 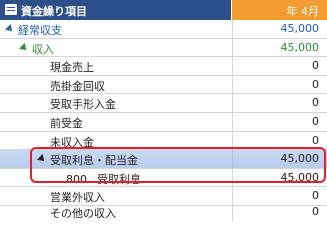 What do you see at coordinates (83, 105) in the screenshot?
I see `row-label: 受取手形入金` at bounding box center [83, 105].